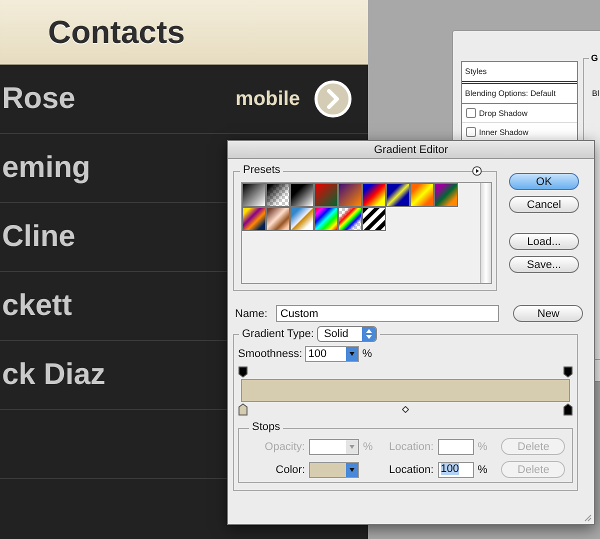  I want to click on styles-list-item: Blending Options: Default, so click(519, 94).